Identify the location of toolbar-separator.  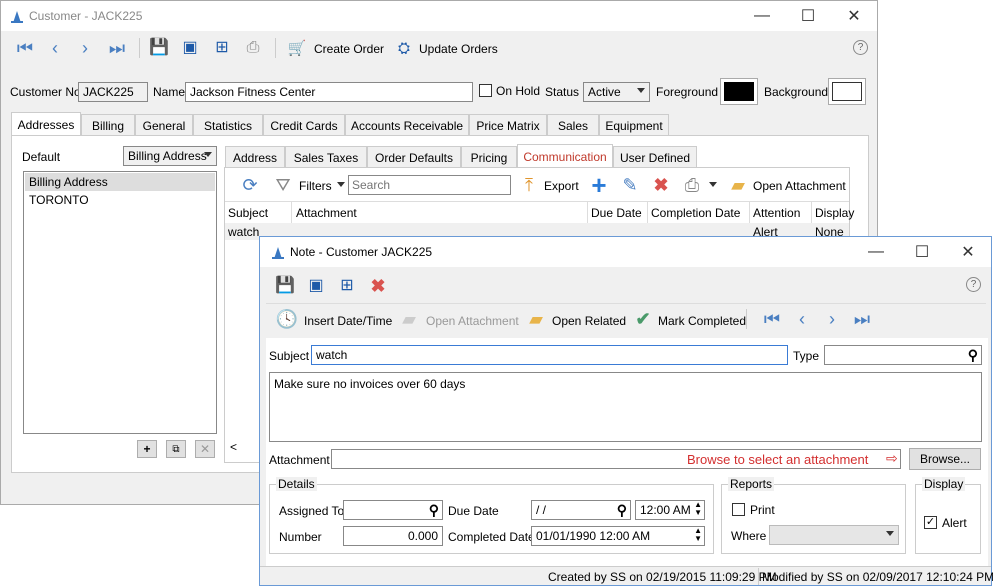
(746, 319).